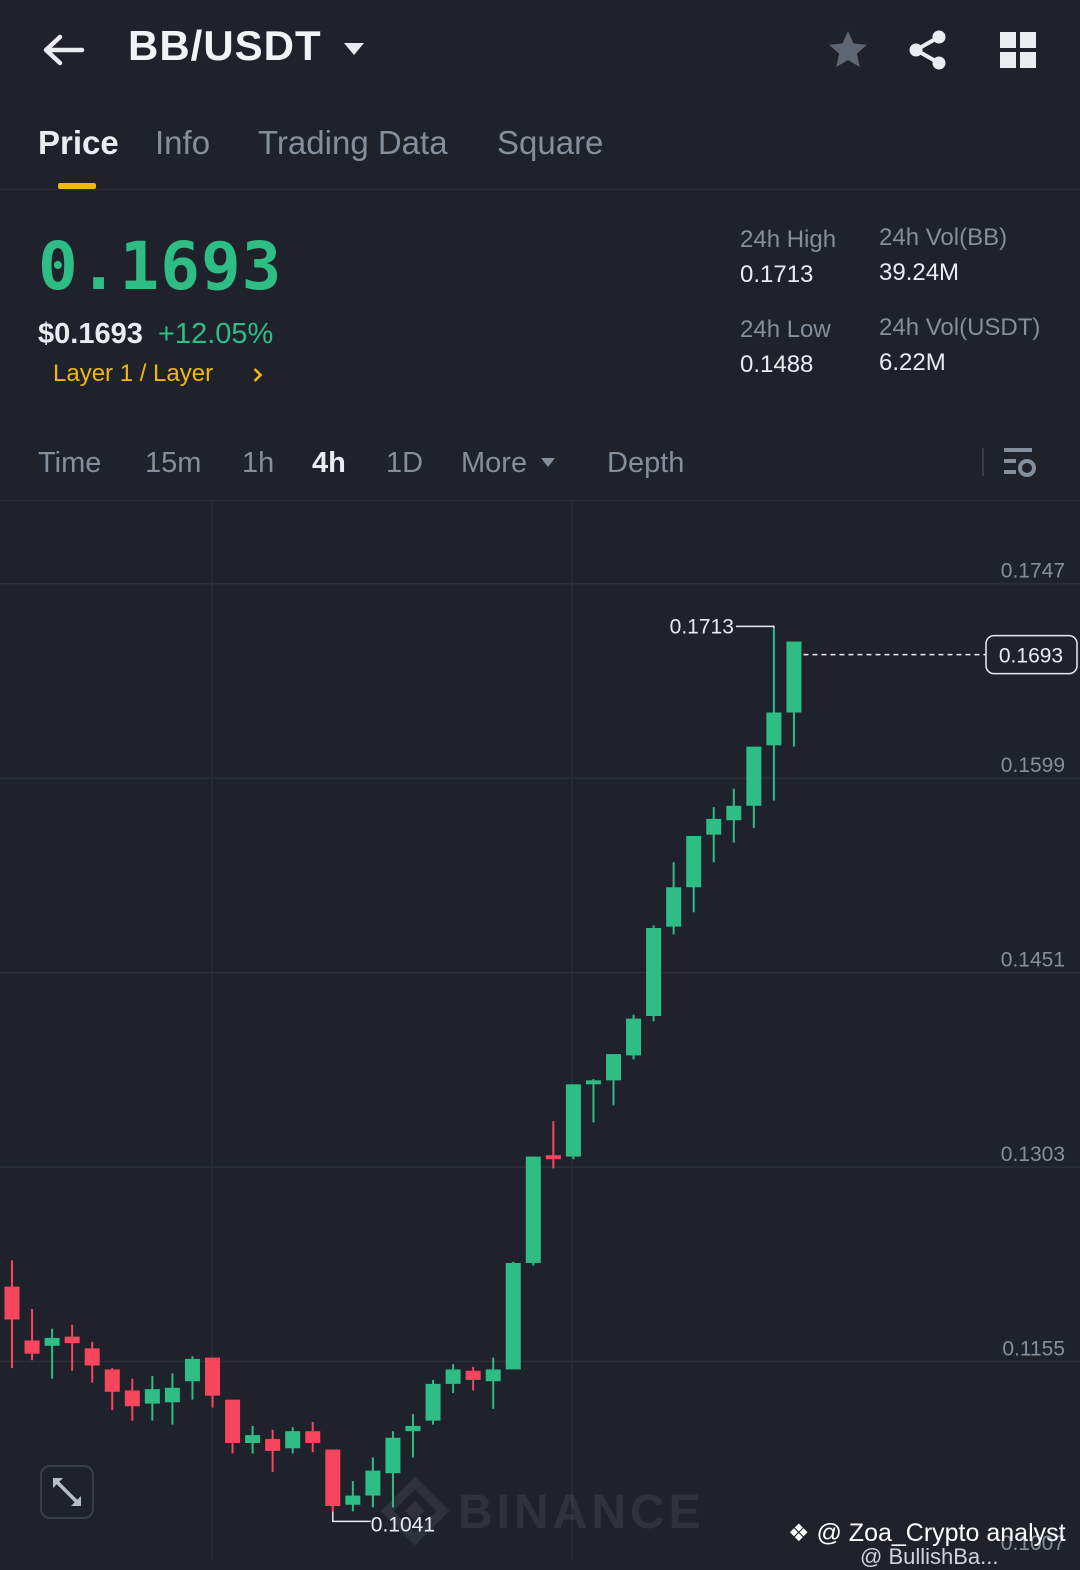 The image size is (1080, 1570). Describe the element at coordinates (1033, 1349) in the screenshot. I see `y-tick-label: 0.1155` at that location.